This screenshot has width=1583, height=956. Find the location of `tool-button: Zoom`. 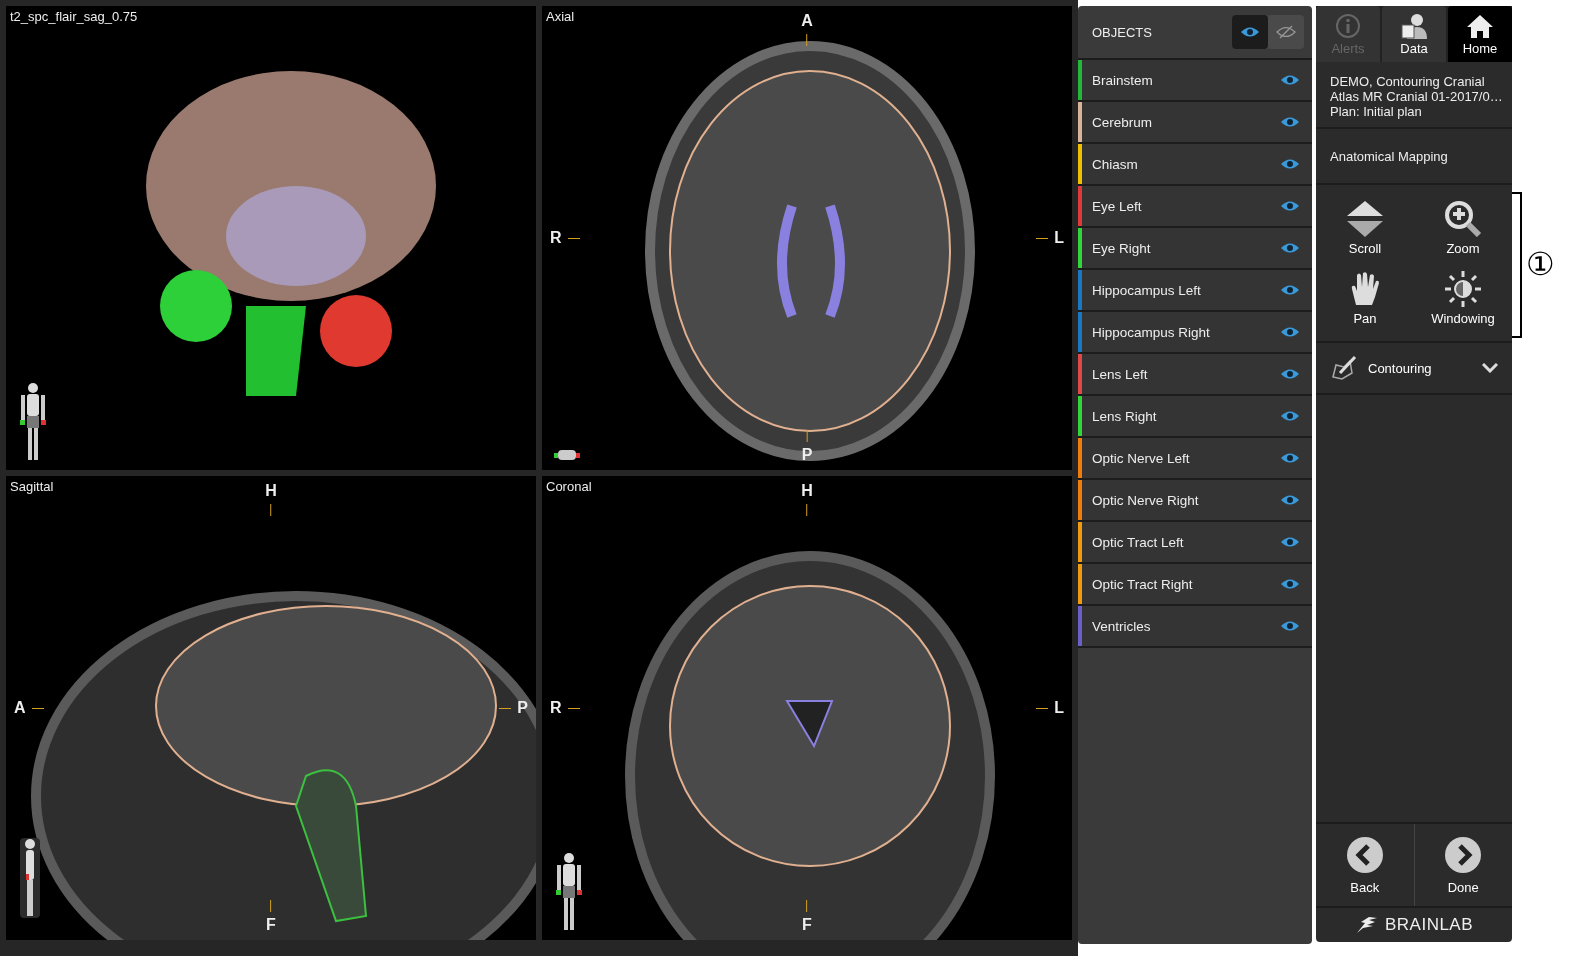

tool-button: Zoom is located at coordinates (1463, 228).